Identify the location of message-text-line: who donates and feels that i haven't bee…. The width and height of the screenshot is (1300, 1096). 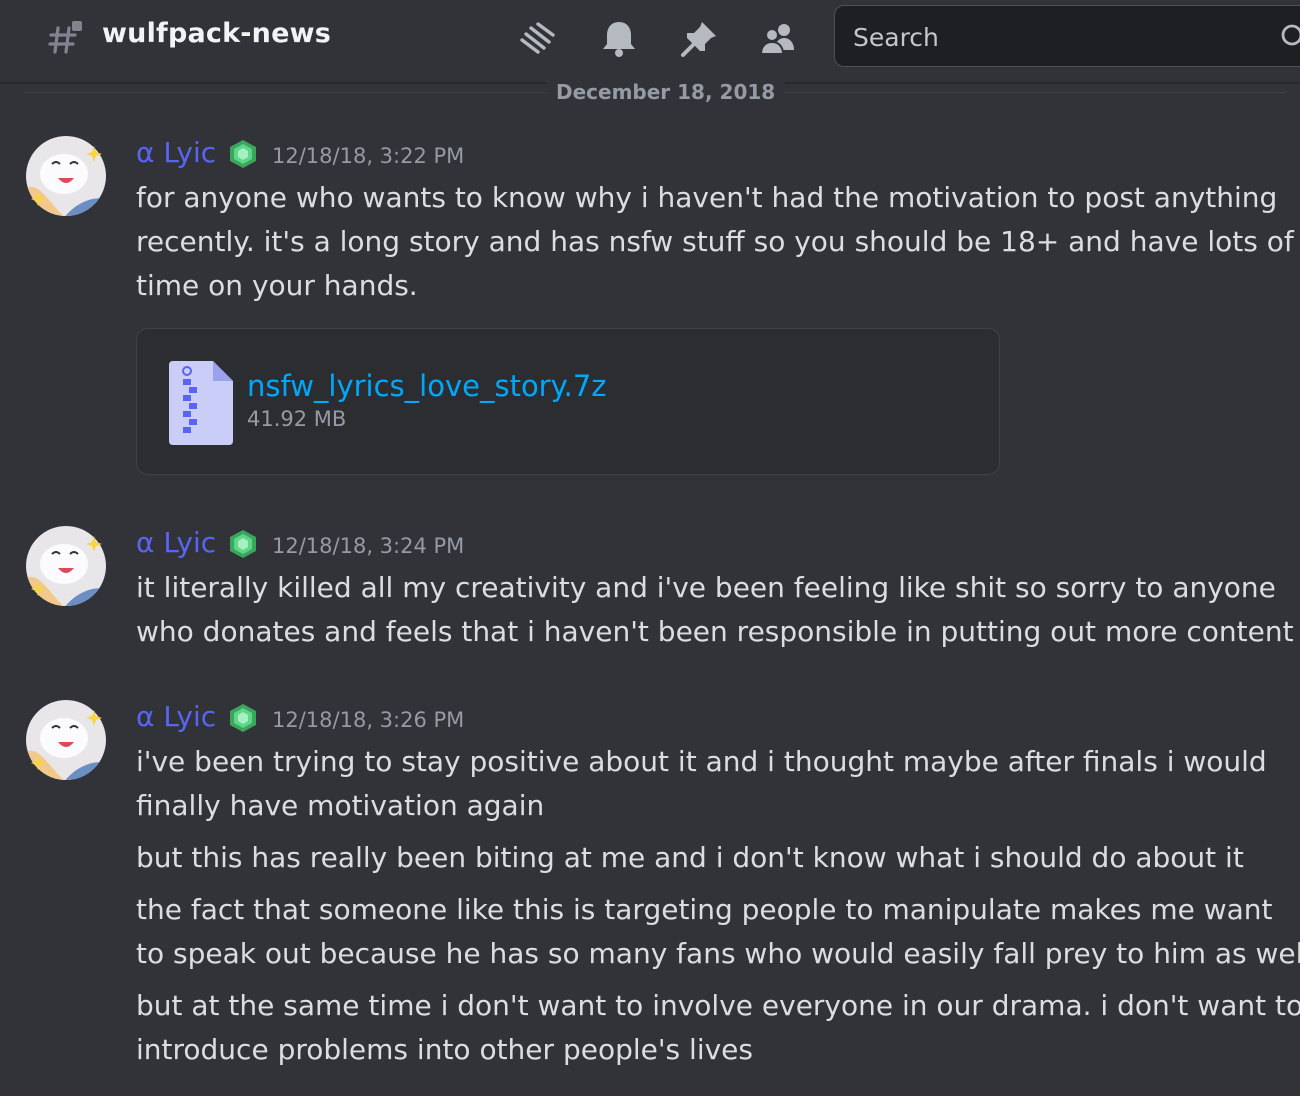
(715, 631).